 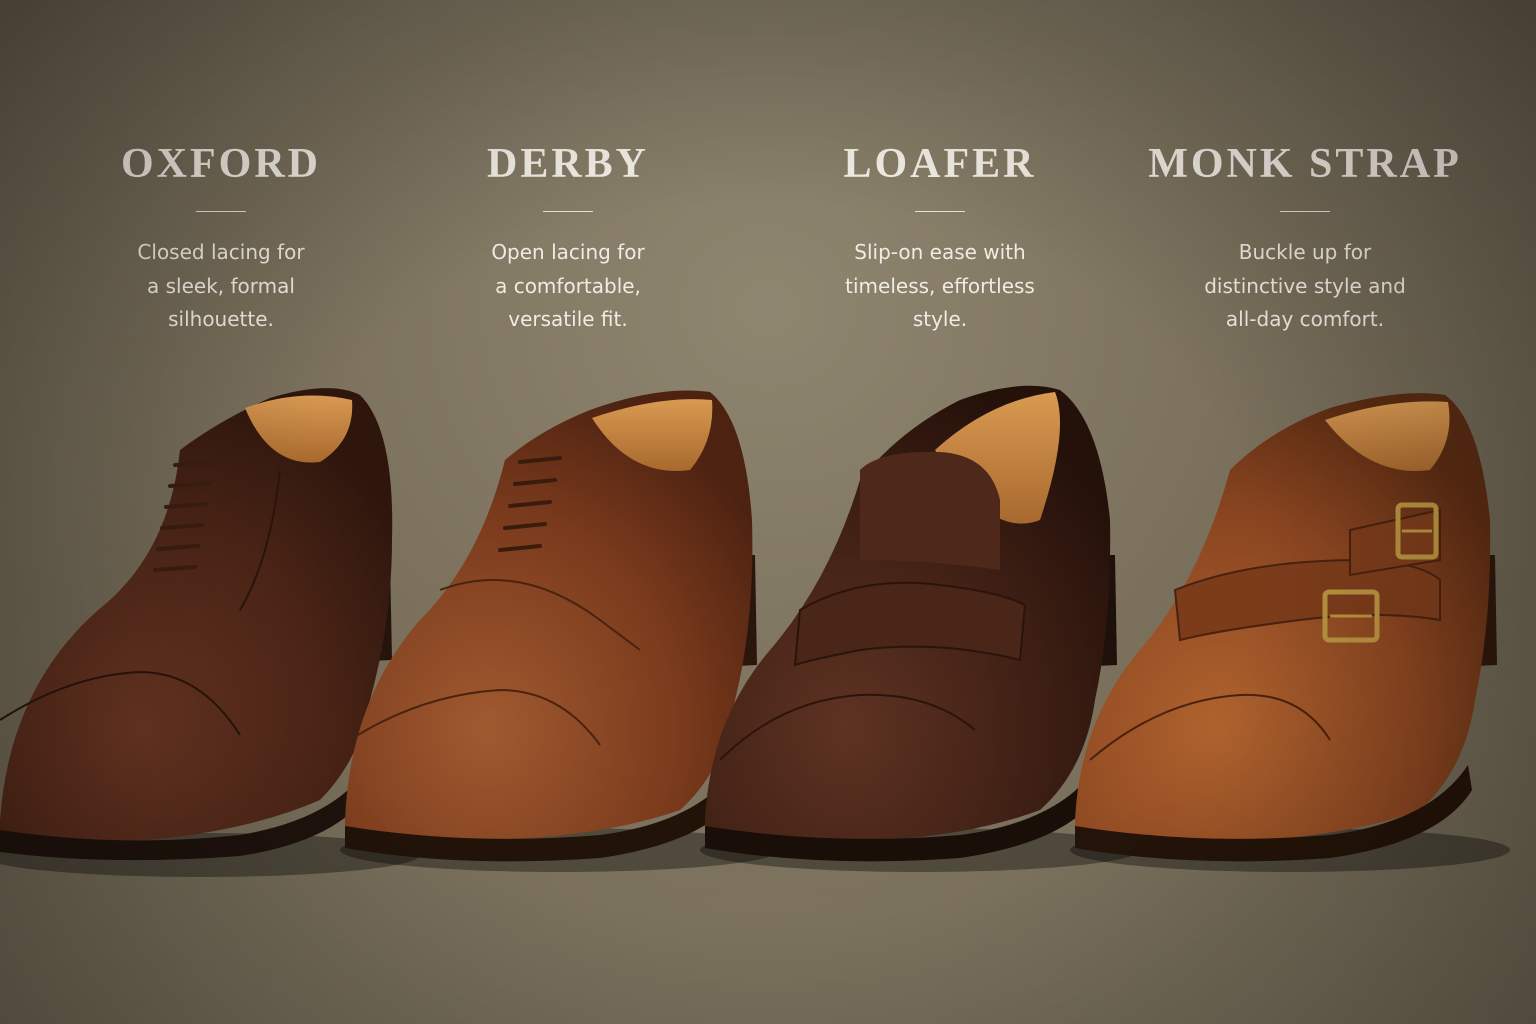 I want to click on monk-strap-description-line: Buckle up for, so click(x=1305, y=252).